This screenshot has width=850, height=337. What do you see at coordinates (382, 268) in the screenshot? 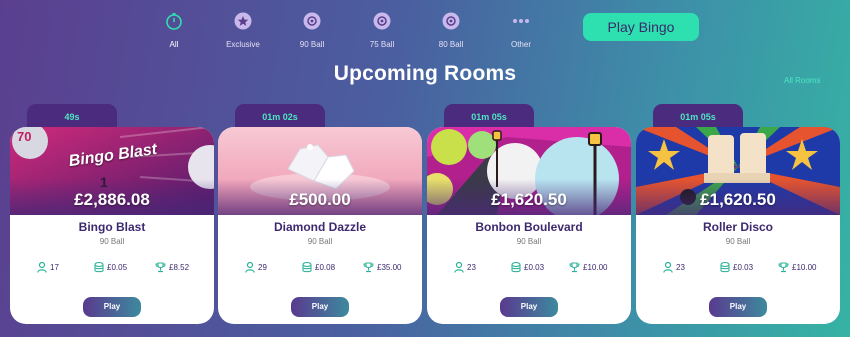
I see `prize-stat: £35.00` at bounding box center [382, 268].